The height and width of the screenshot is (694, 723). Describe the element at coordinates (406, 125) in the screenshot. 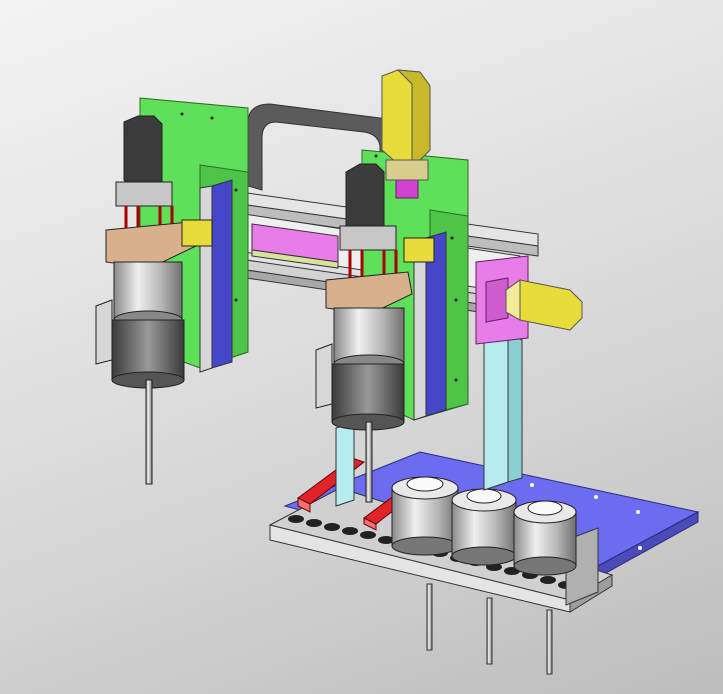

I see `yellow-servo-motor-top` at that location.